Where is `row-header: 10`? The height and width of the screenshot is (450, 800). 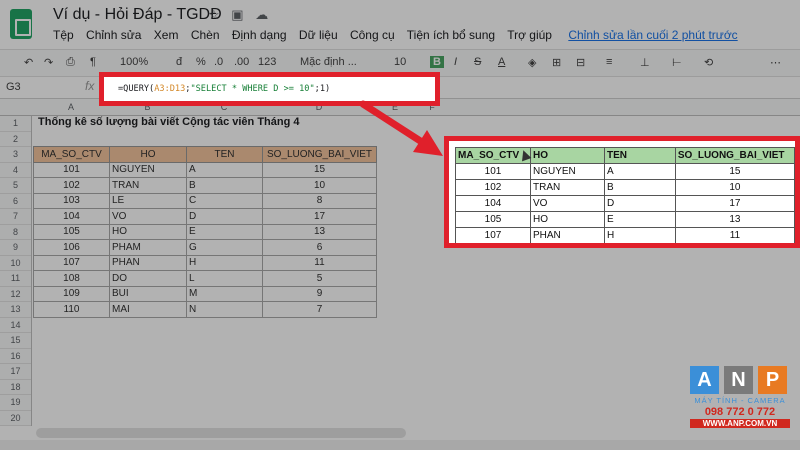
row-header: 10 is located at coordinates (15, 263).